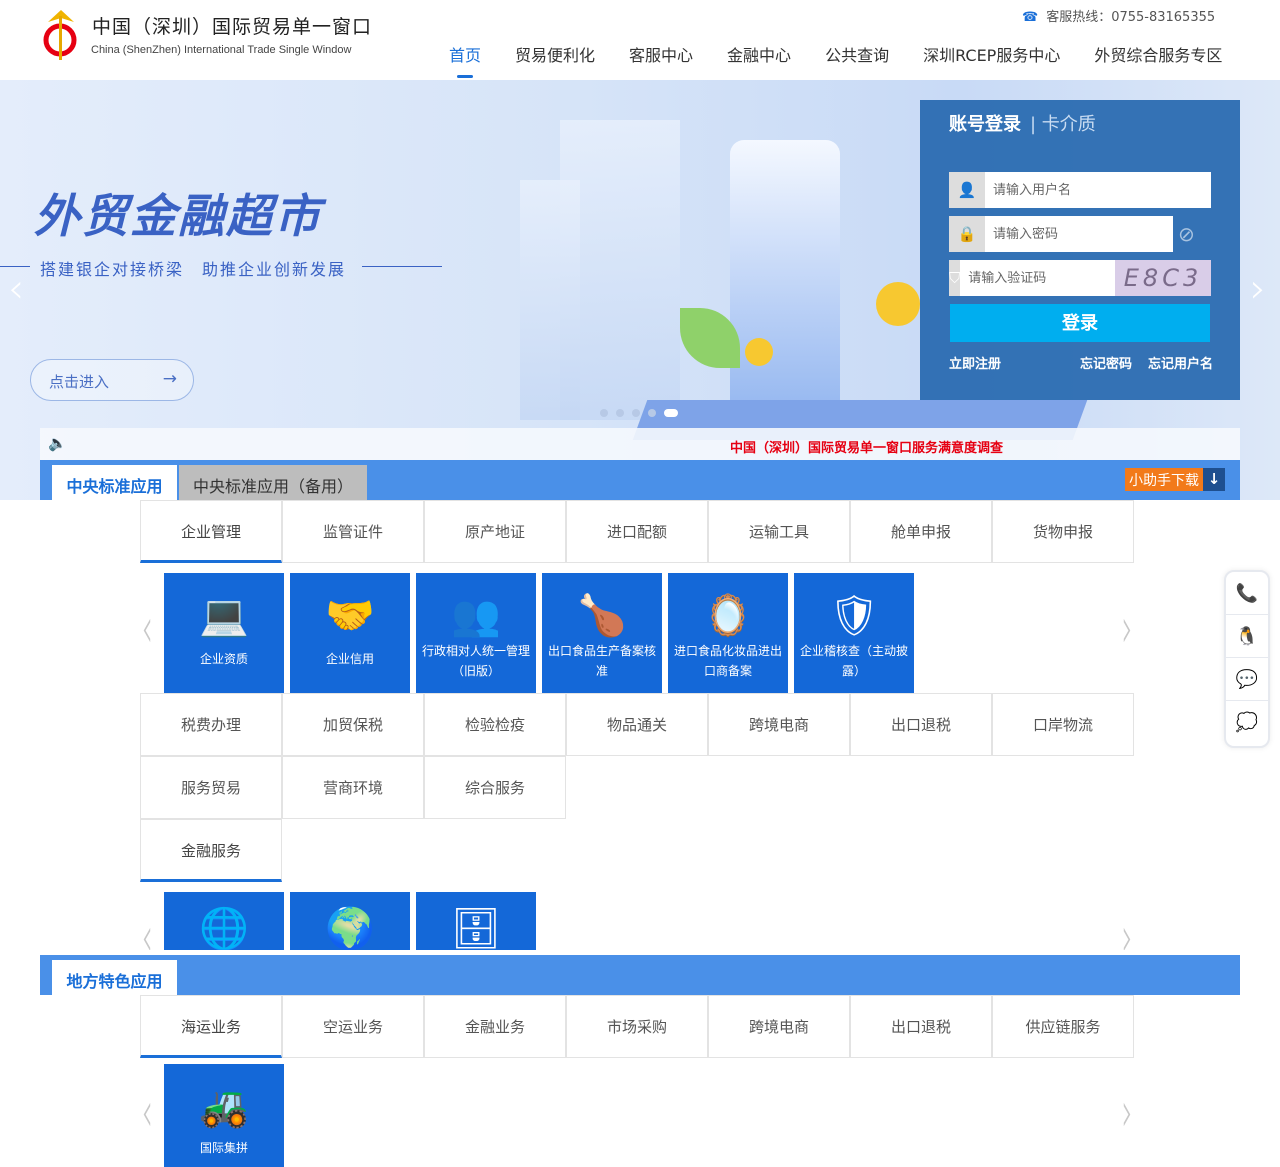 This screenshot has height=1167, width=1280. What do you see at coordinates (637, 1026) in the screenshot?
I see `category-tab: 市场采购` at bounding box center [637, 1026].